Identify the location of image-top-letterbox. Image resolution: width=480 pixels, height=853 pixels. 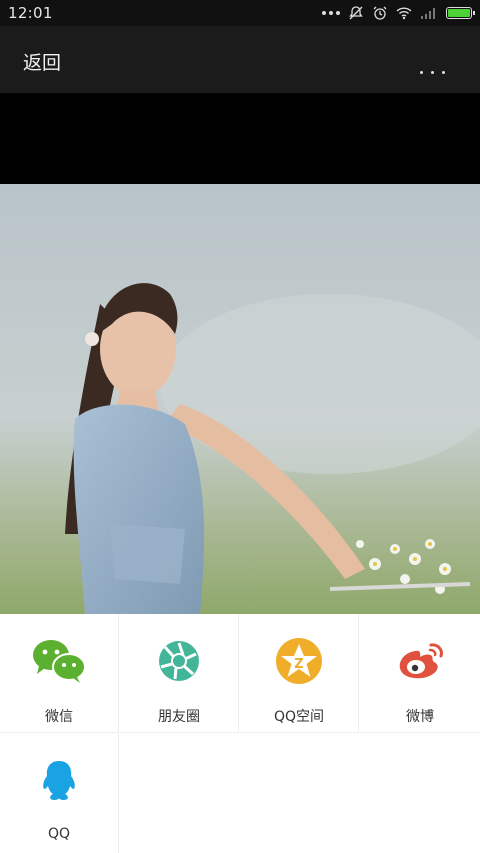
(240, 138).